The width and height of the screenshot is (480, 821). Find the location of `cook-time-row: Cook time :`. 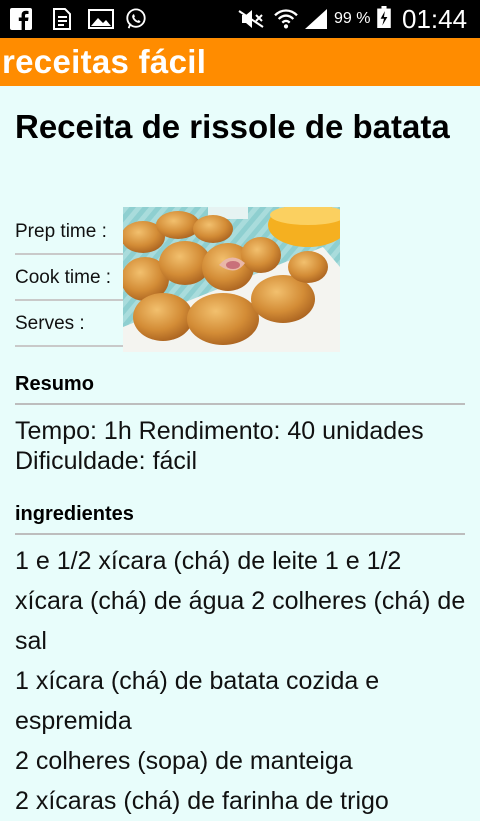

cook-time-row: Cook time : is located at coordinates (69, 277).